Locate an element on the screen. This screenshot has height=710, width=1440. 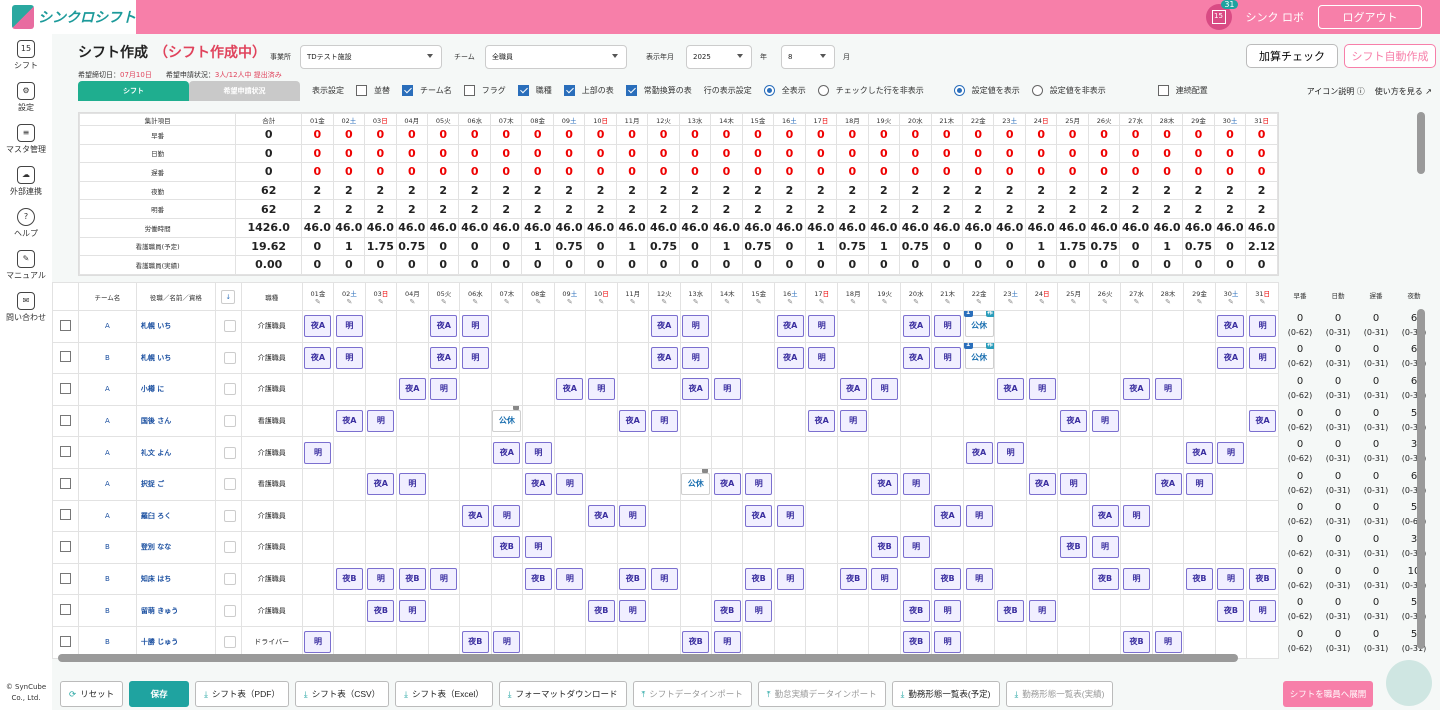
day-header: 21木 ✎ is located at coordinates (947, 296).